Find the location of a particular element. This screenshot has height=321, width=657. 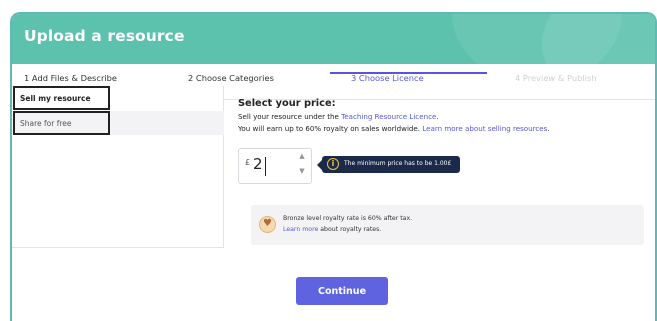

text-caret is located at coordinates (265, 166).